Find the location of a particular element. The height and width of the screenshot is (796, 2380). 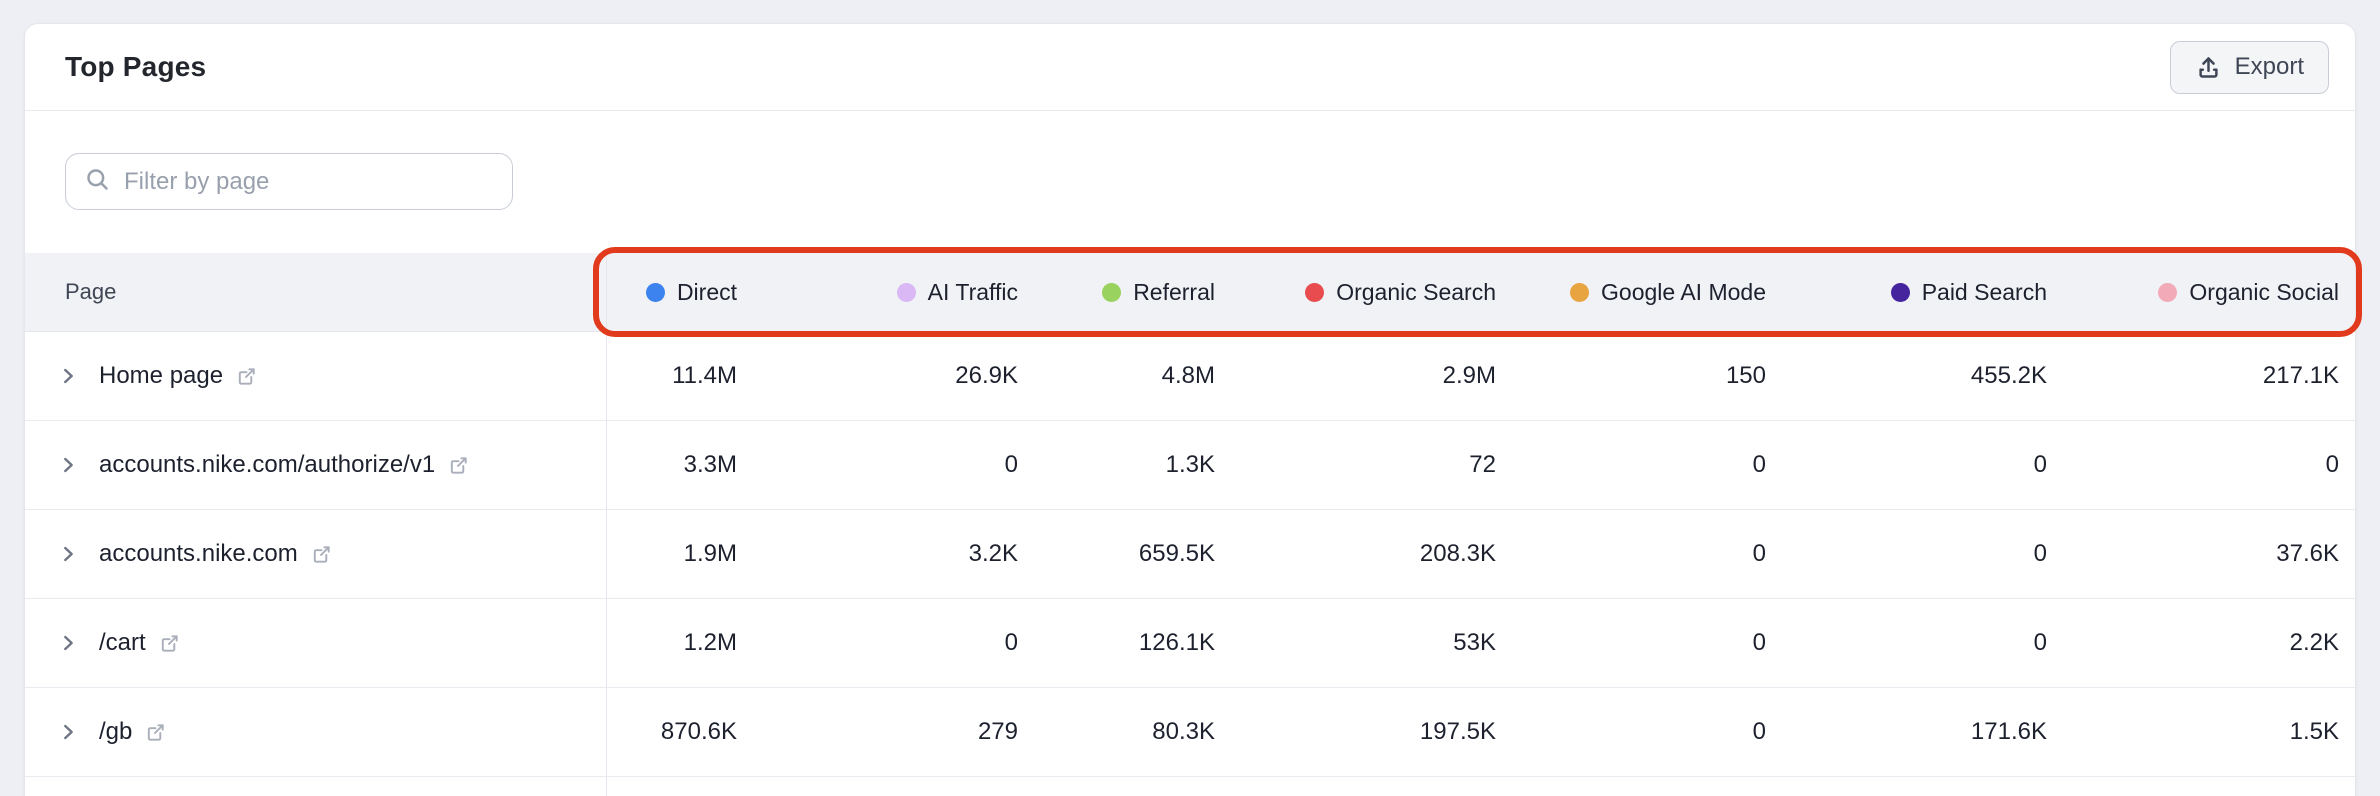

page-name: /cart is located at coordinates (122, 642).